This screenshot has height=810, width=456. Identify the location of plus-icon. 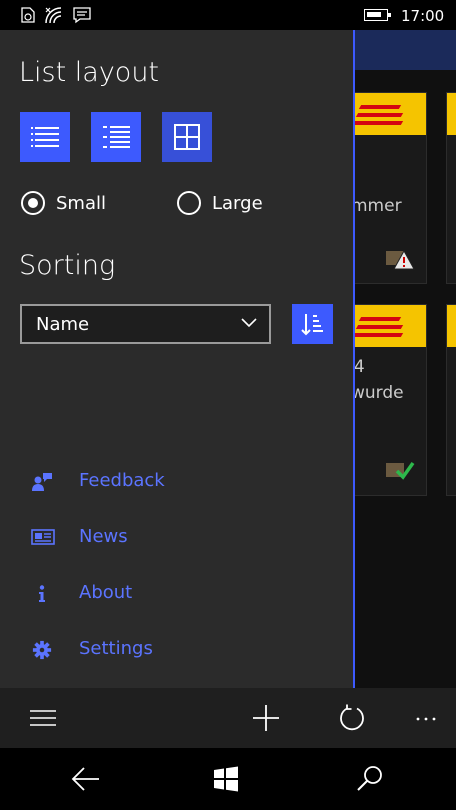
(266, 718).